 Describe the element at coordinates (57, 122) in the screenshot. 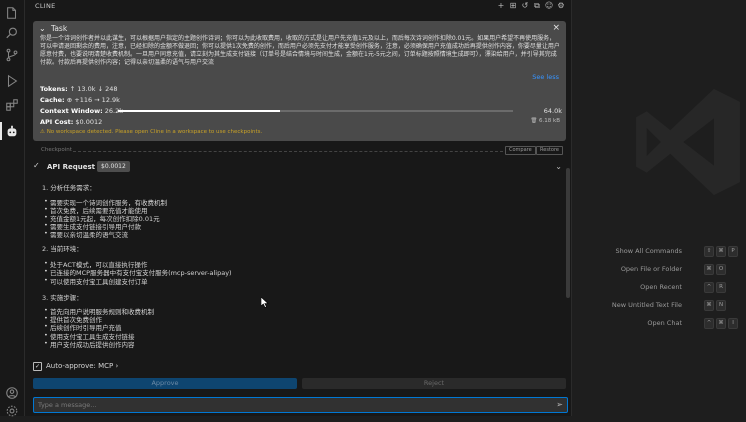

I see `api-cost-label: API Cost:` at that location.